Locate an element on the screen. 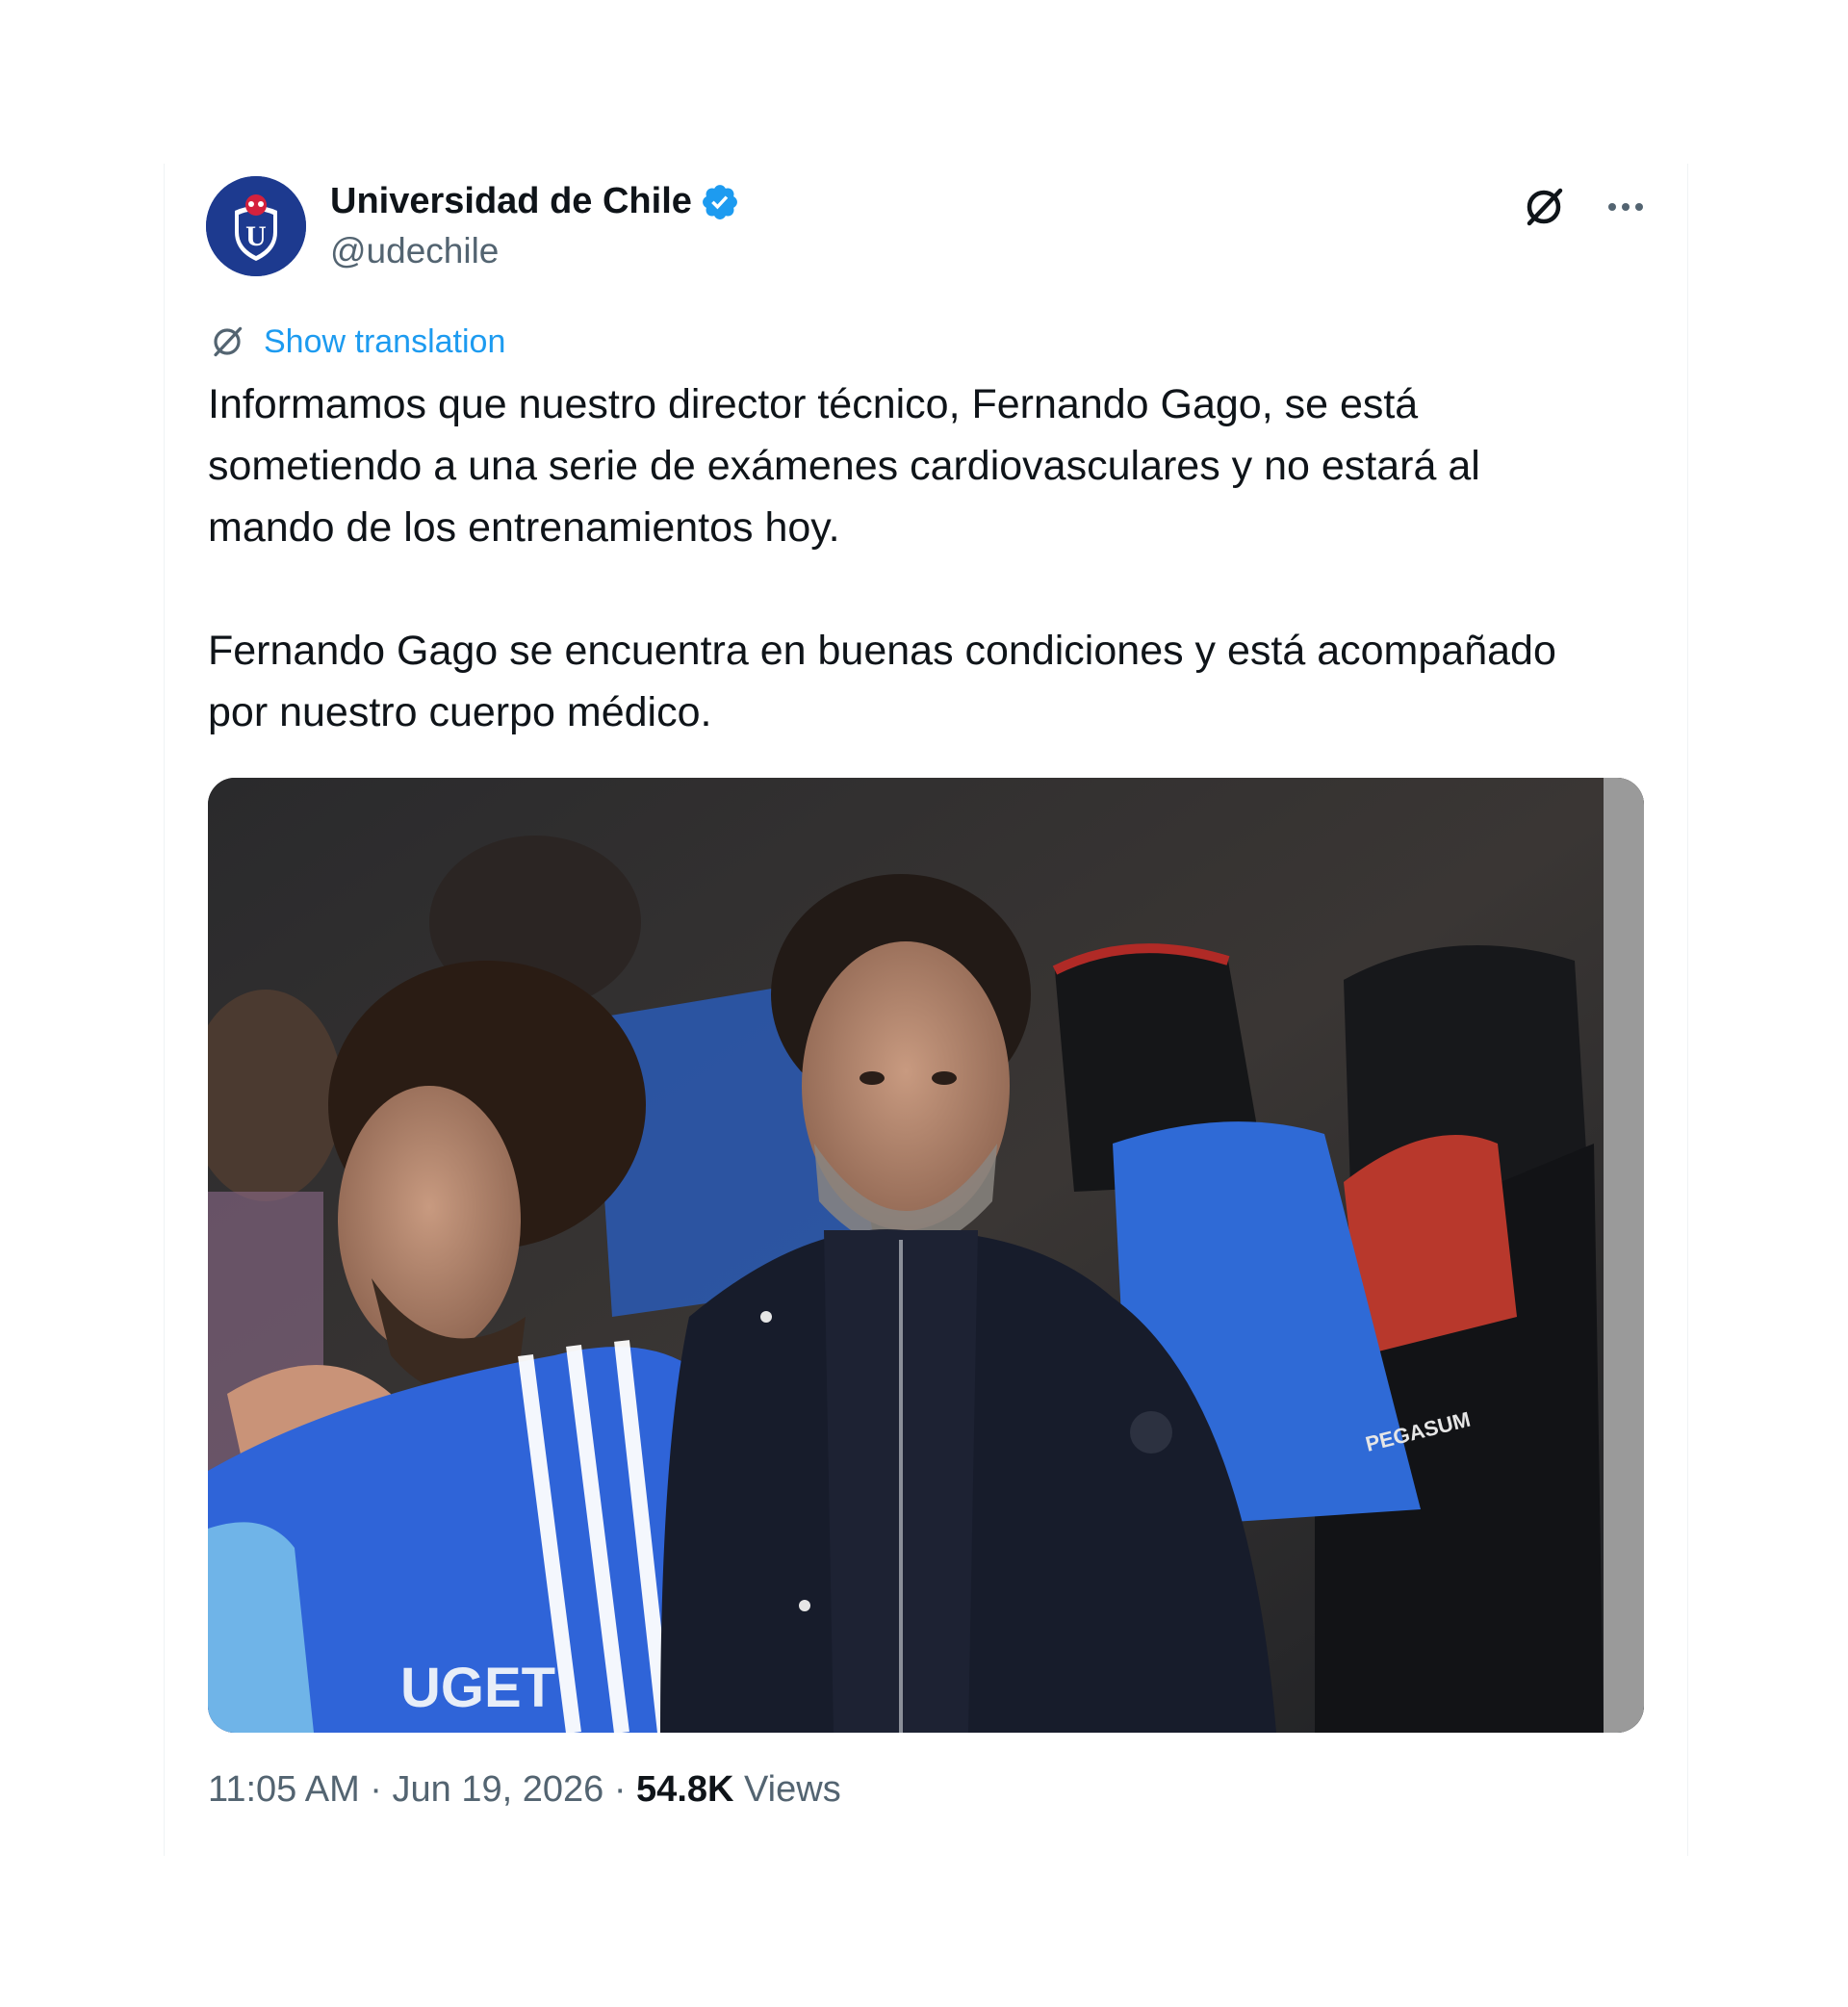 This screenshot has height=2007, width=1848. grok-icon is located at coordinates (1544, 207).